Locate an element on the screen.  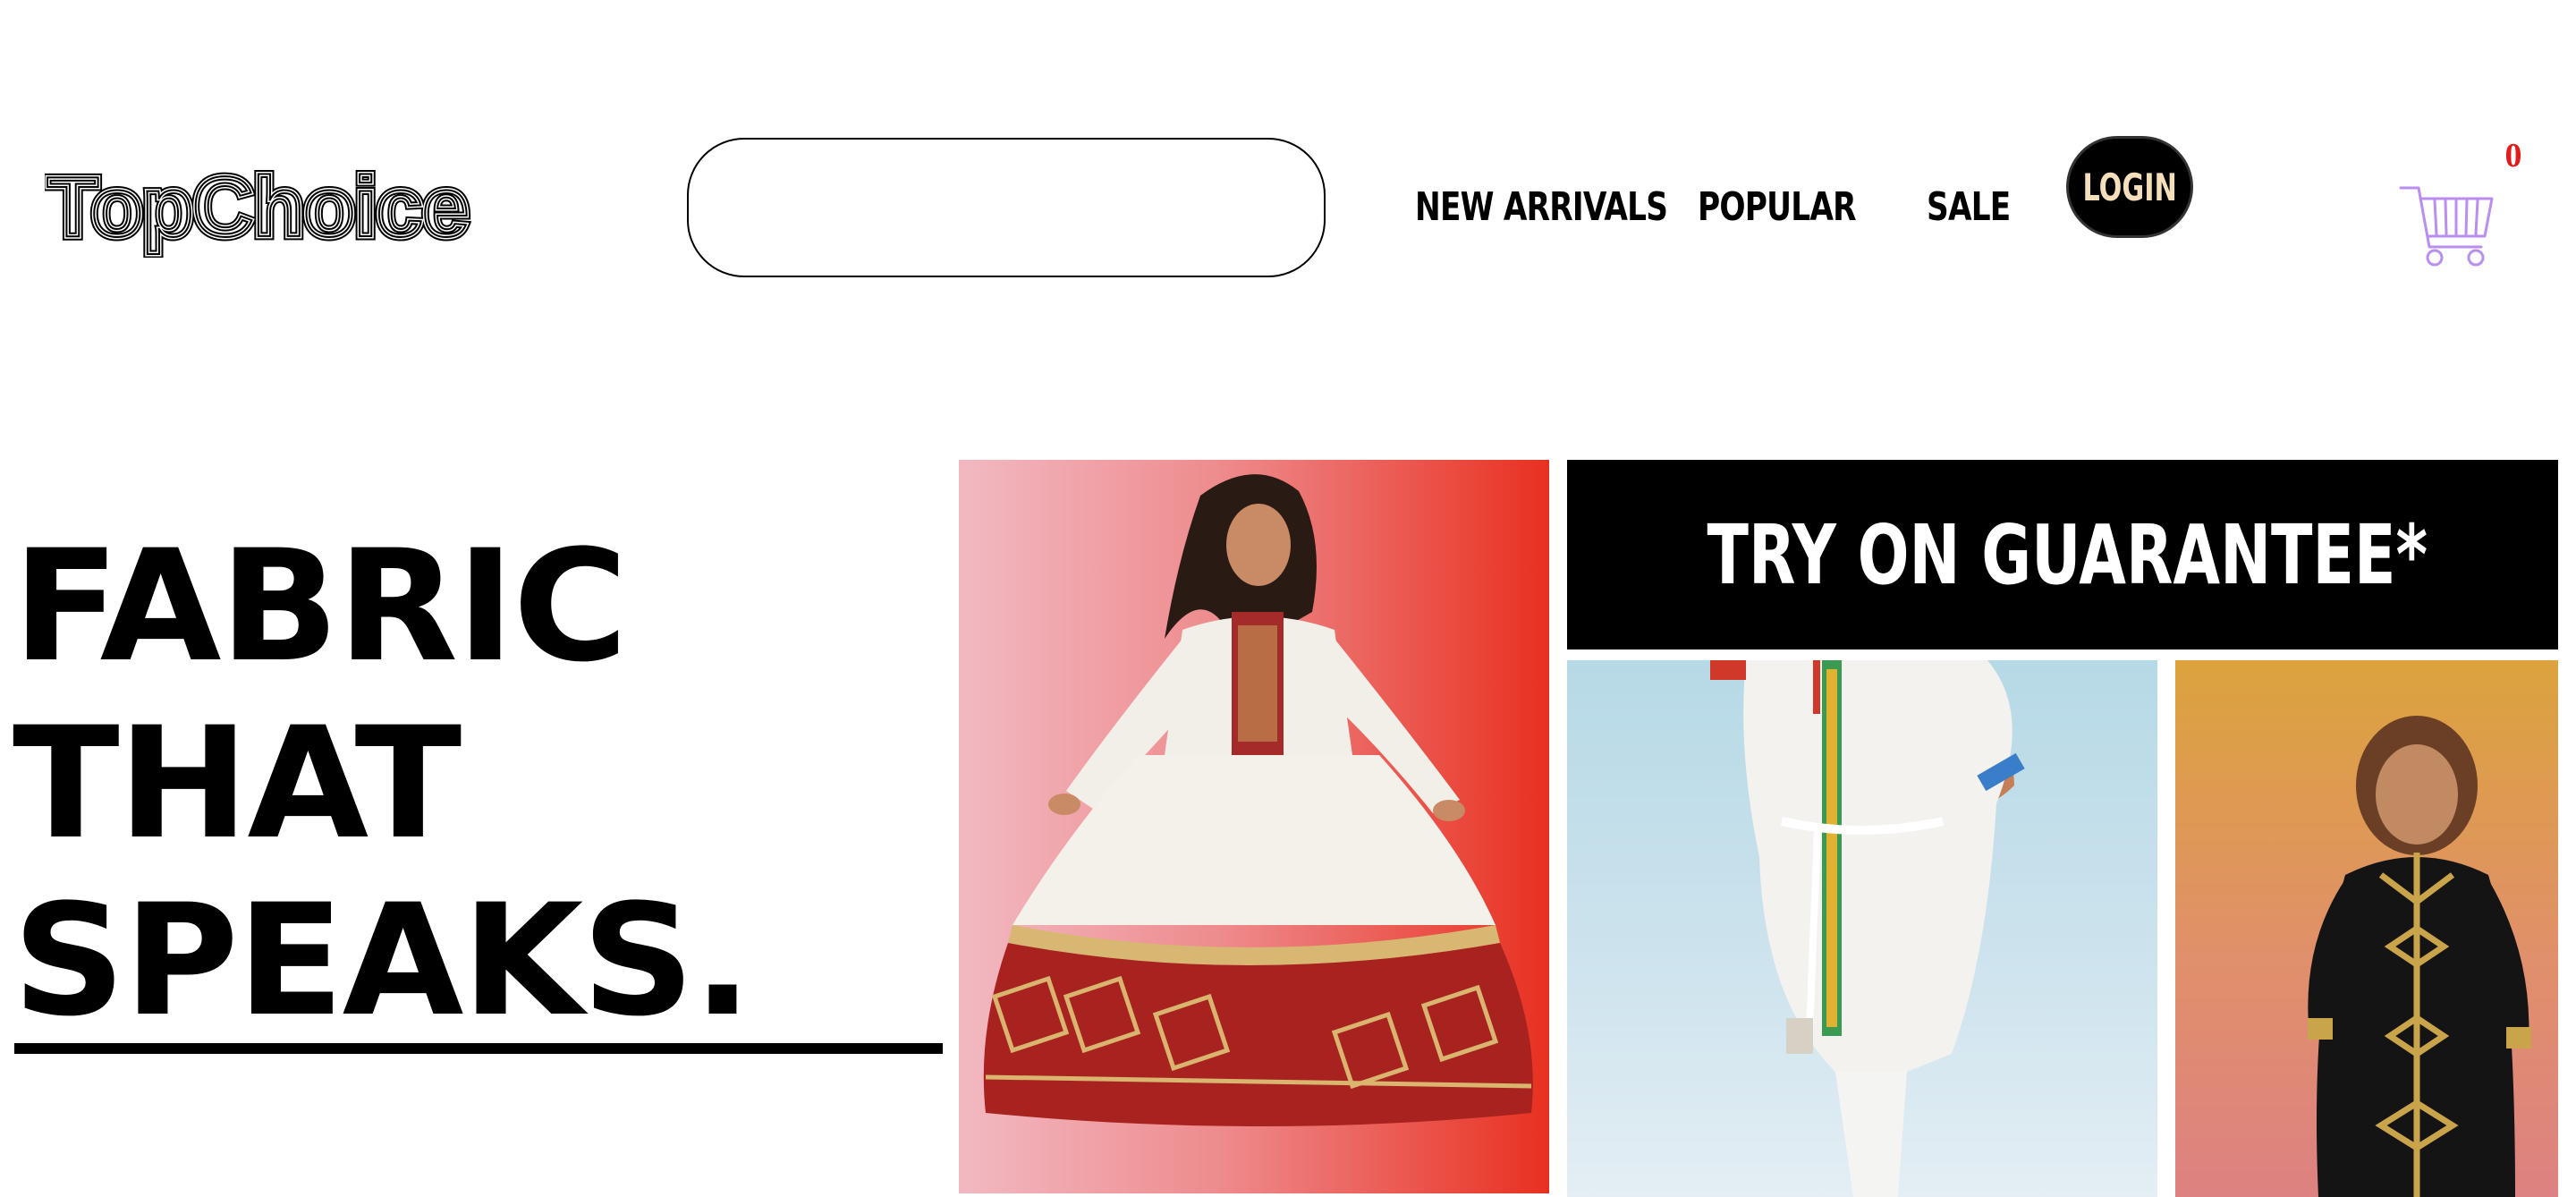
hero-line-3: SPEAKS. is located at coordinates (382, 960).